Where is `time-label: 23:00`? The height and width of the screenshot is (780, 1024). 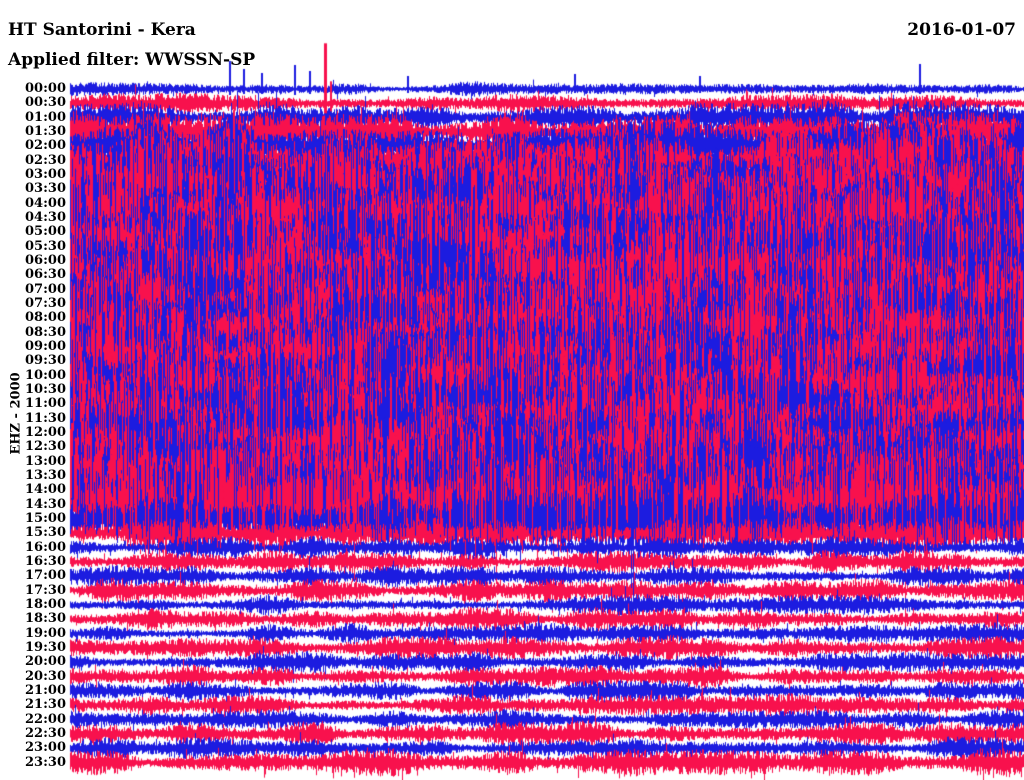 time-label: 23:00 is located at coordinates (45, 748).